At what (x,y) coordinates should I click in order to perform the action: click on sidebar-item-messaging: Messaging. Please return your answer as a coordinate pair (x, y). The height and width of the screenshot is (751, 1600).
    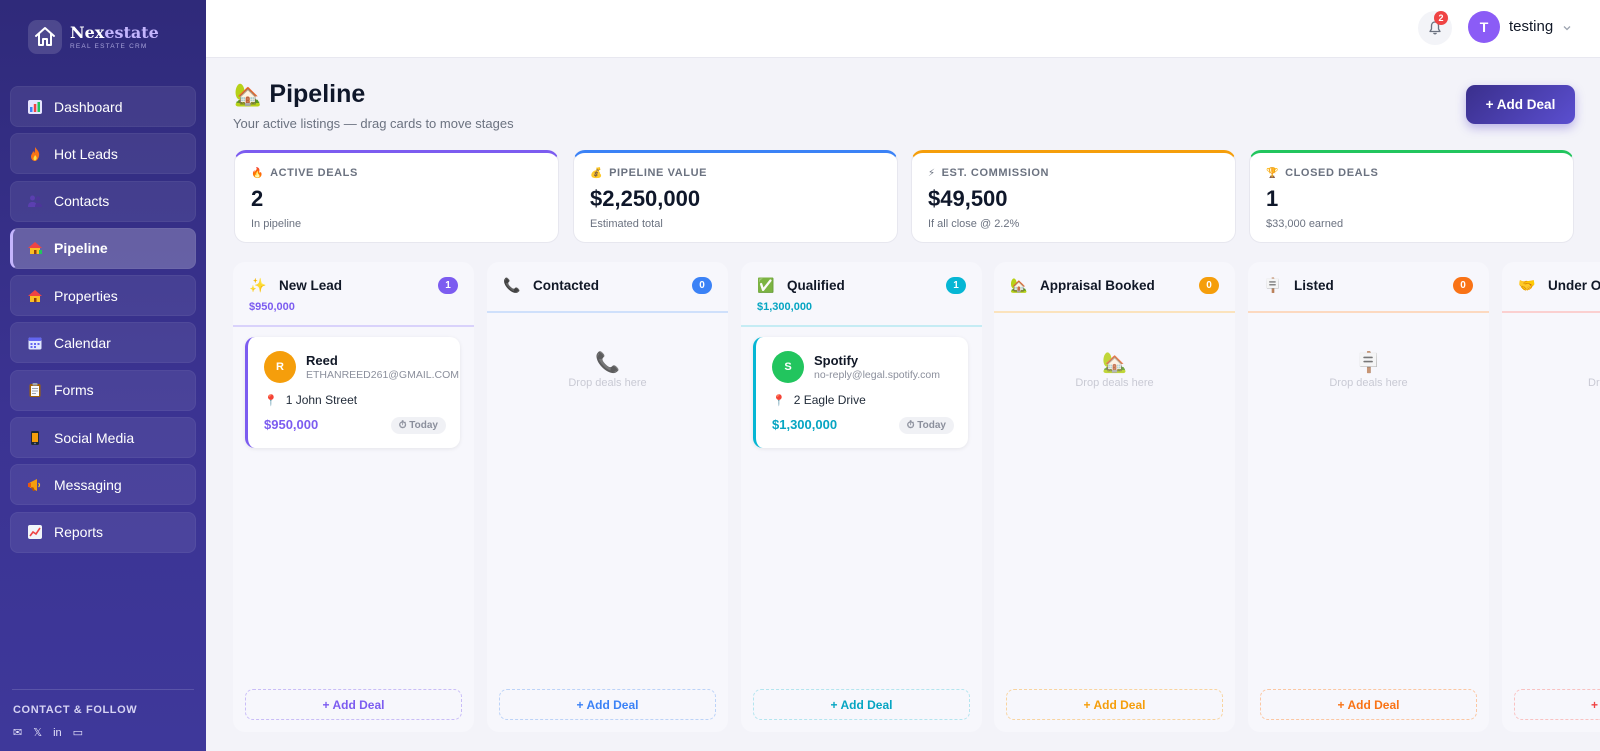
    Looking at the image, I should click on (103, 485).